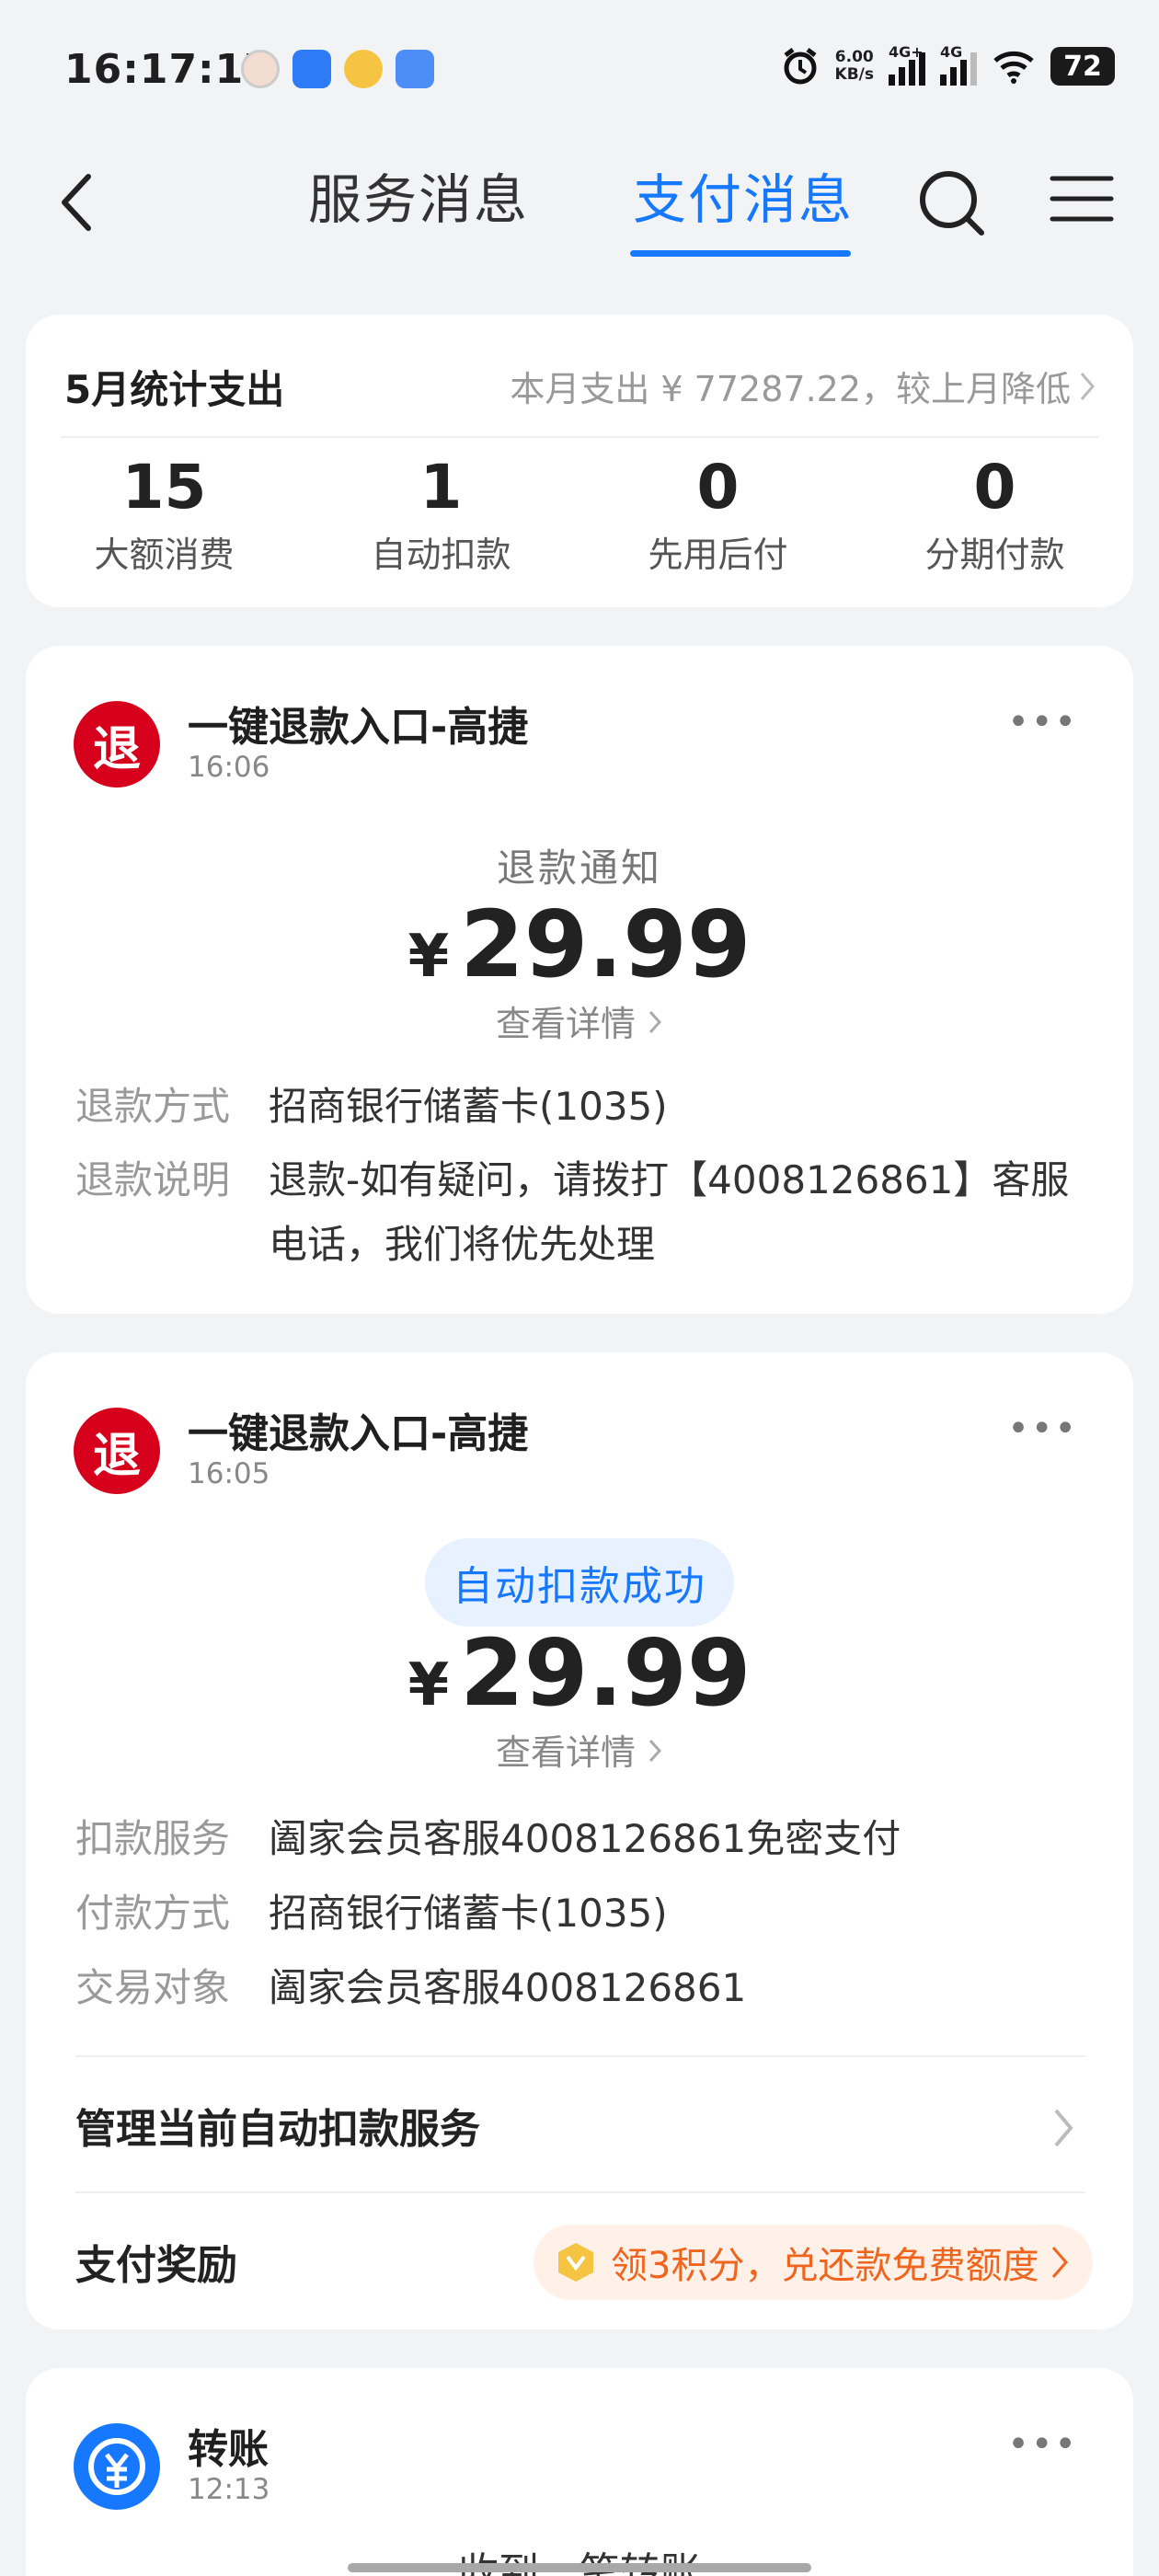 This screenshot has width=1159, height=2576. I want to click on summary-title: 5月统计支出, so click(174, 389).